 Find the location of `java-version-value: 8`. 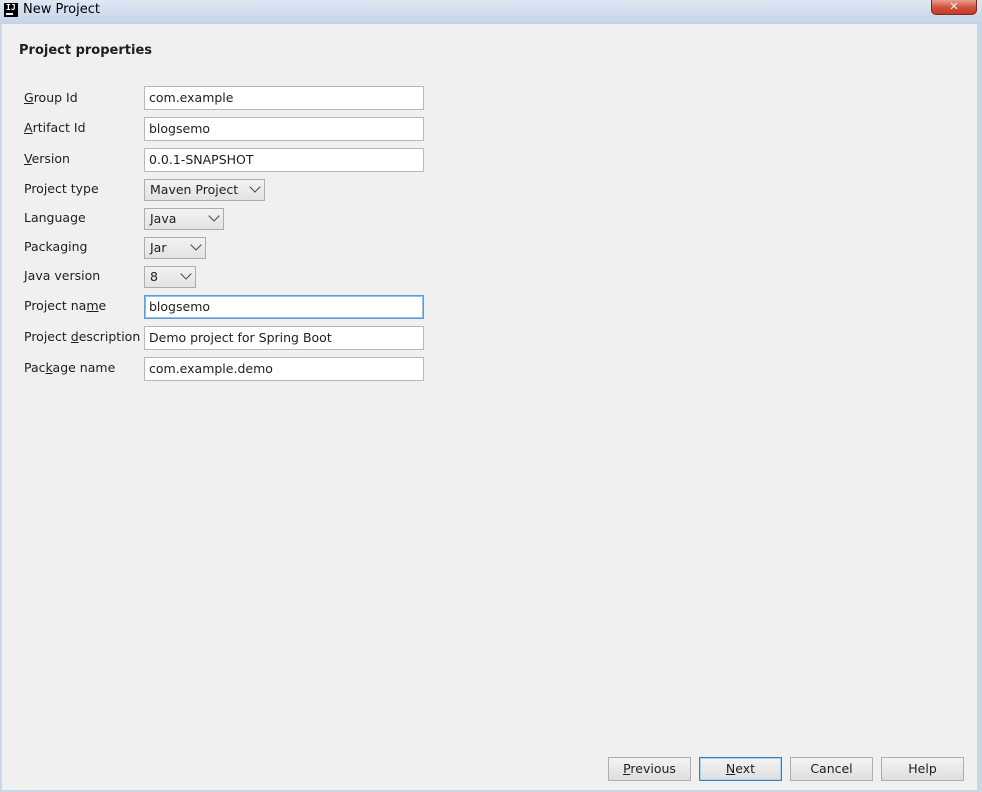

java-version-value: 8 is located at coordinates (154, 276).